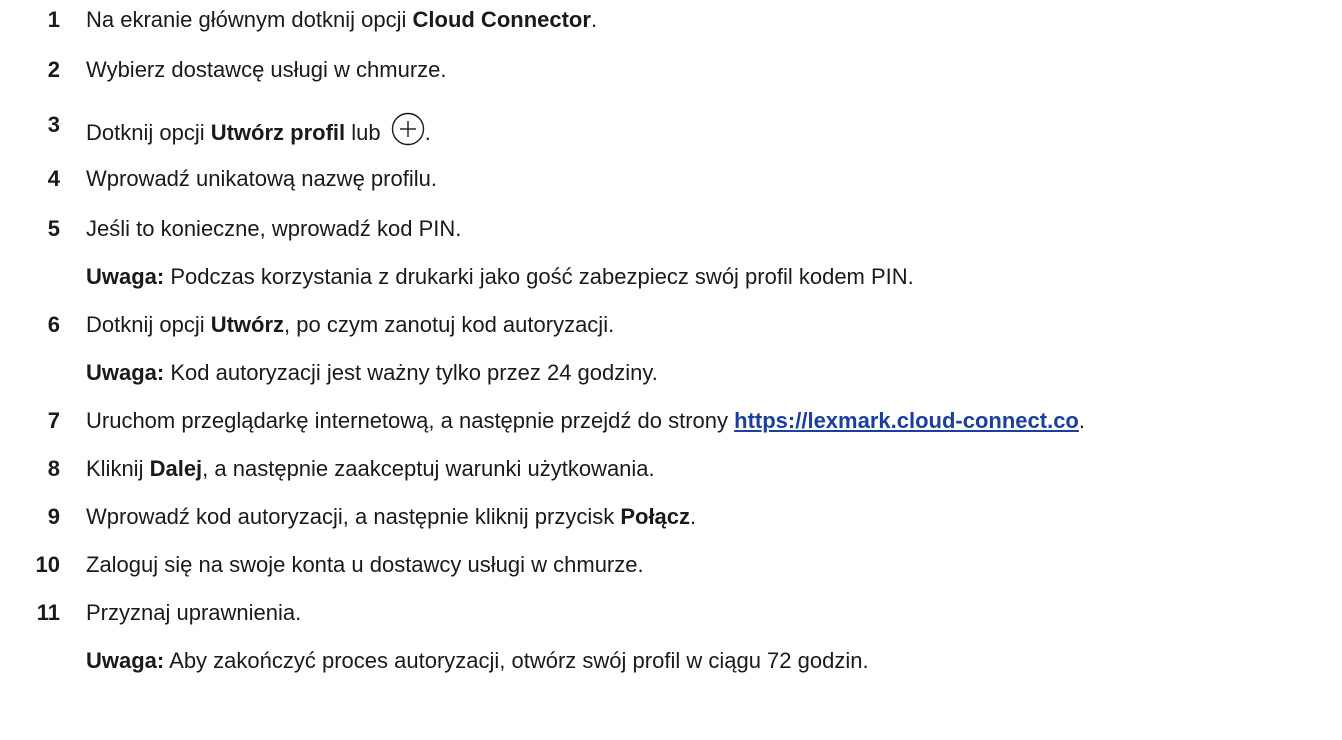  Describe the element at coordinates (247, 324) in the screenshot. I see `step-text-bold: Utwórz` at that location.